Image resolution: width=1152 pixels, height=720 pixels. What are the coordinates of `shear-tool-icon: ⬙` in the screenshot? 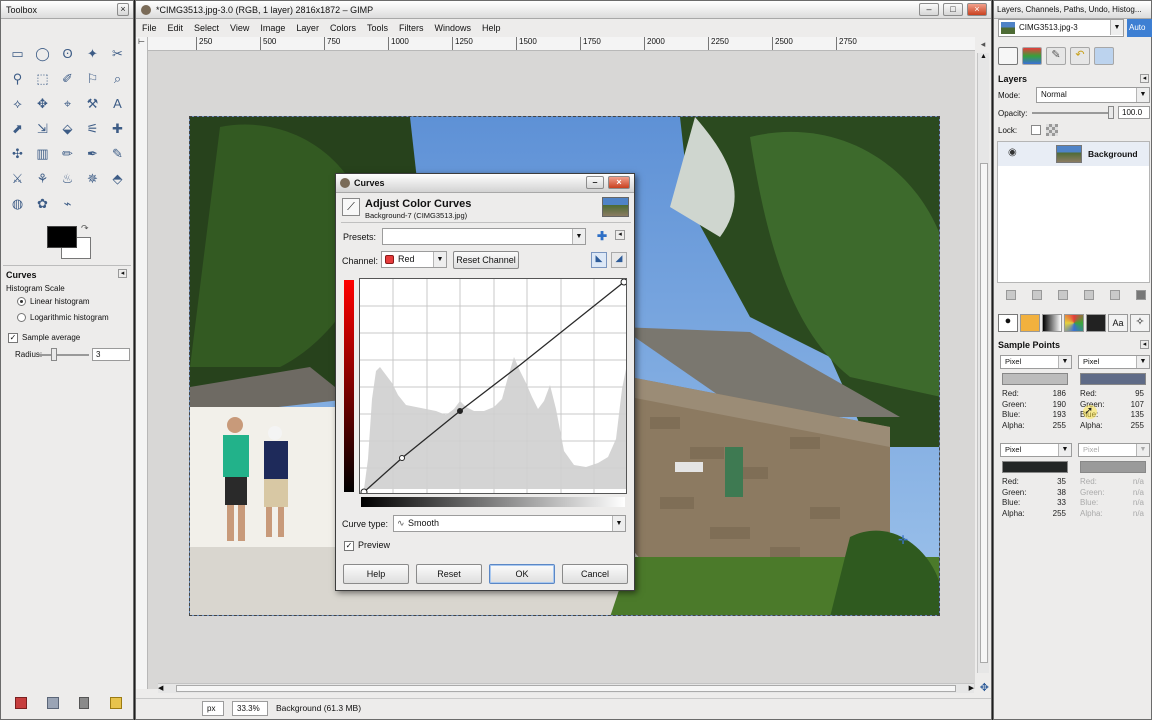 It's located at (67, 128).